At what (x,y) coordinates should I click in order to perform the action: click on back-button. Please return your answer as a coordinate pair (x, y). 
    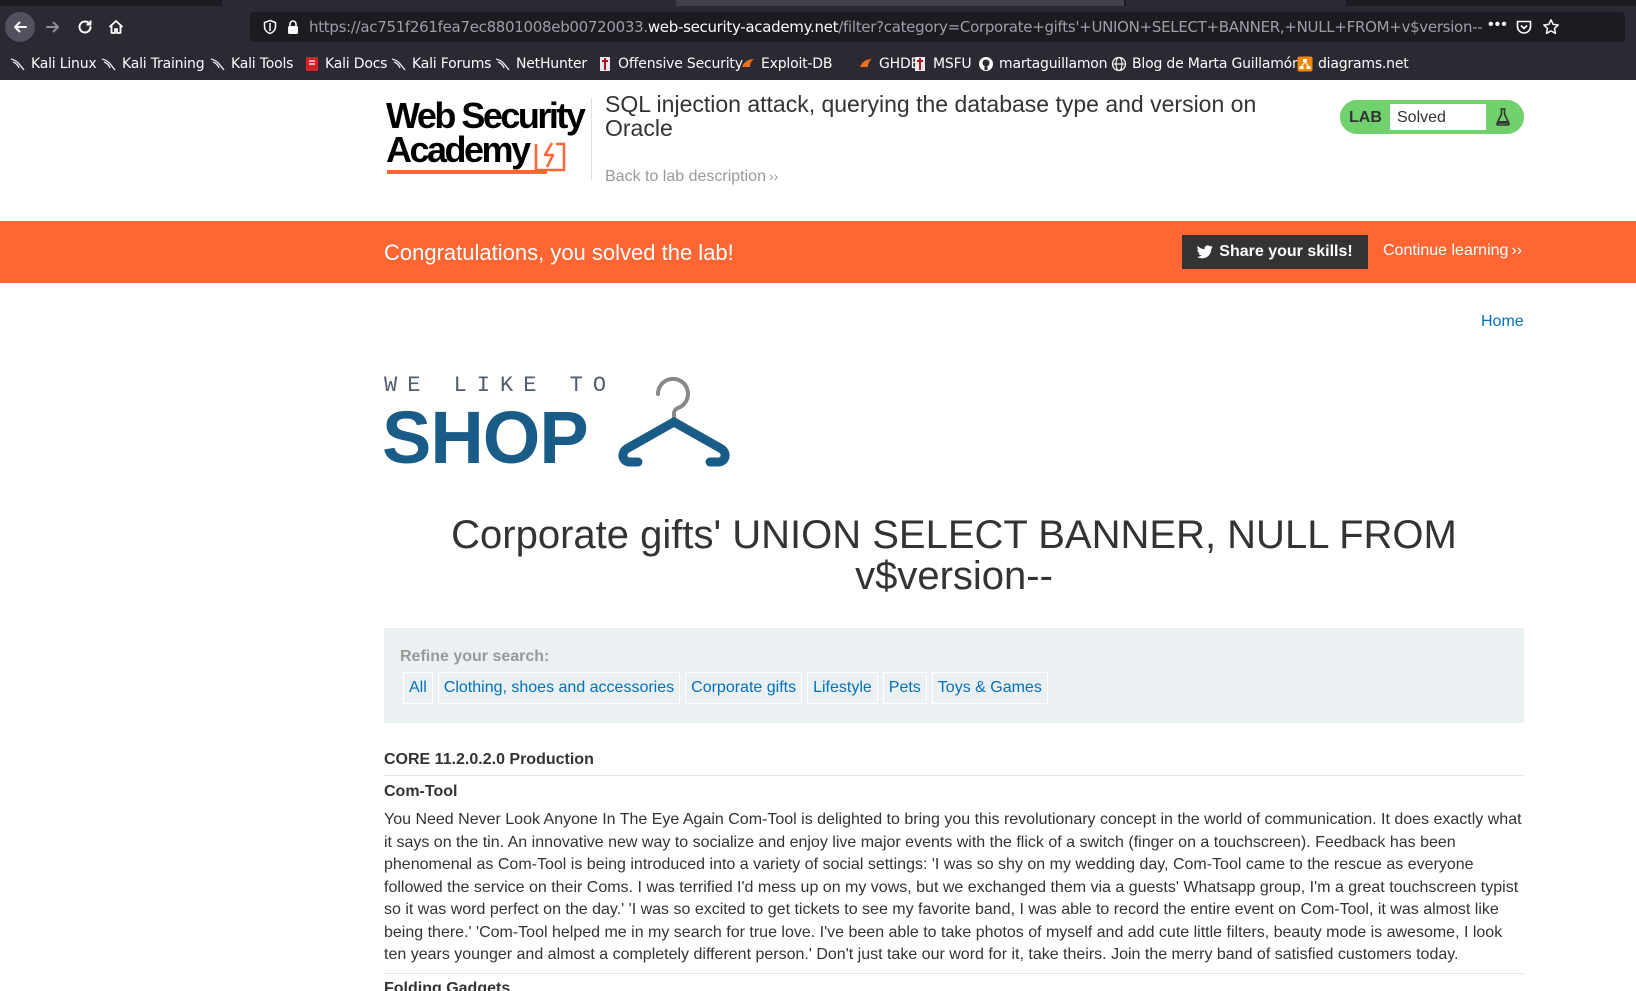
    Looking at the image, I should click on (20, 27).